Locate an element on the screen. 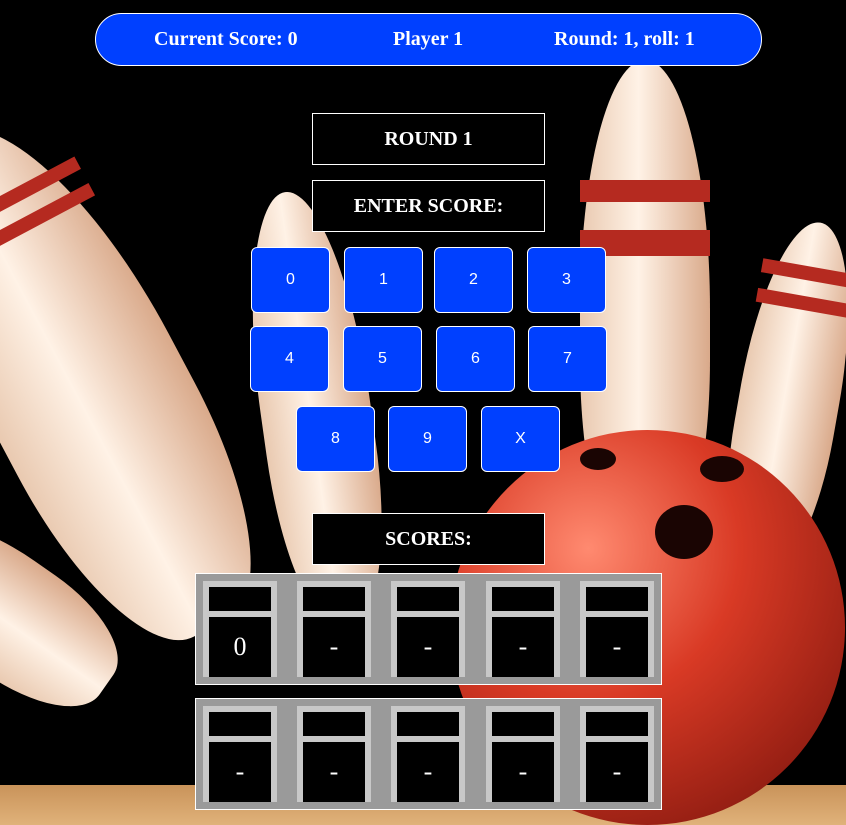  score-button-2: 2 is located at coordinates (473, 280).